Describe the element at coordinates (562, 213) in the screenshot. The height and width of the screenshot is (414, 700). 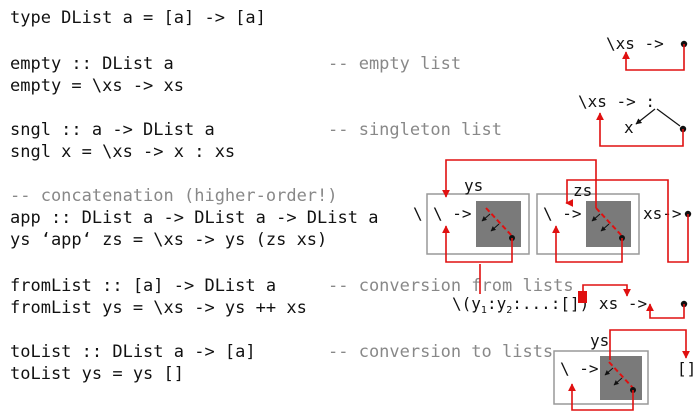
I see `app-zs-arrow: \ ->` at that location.